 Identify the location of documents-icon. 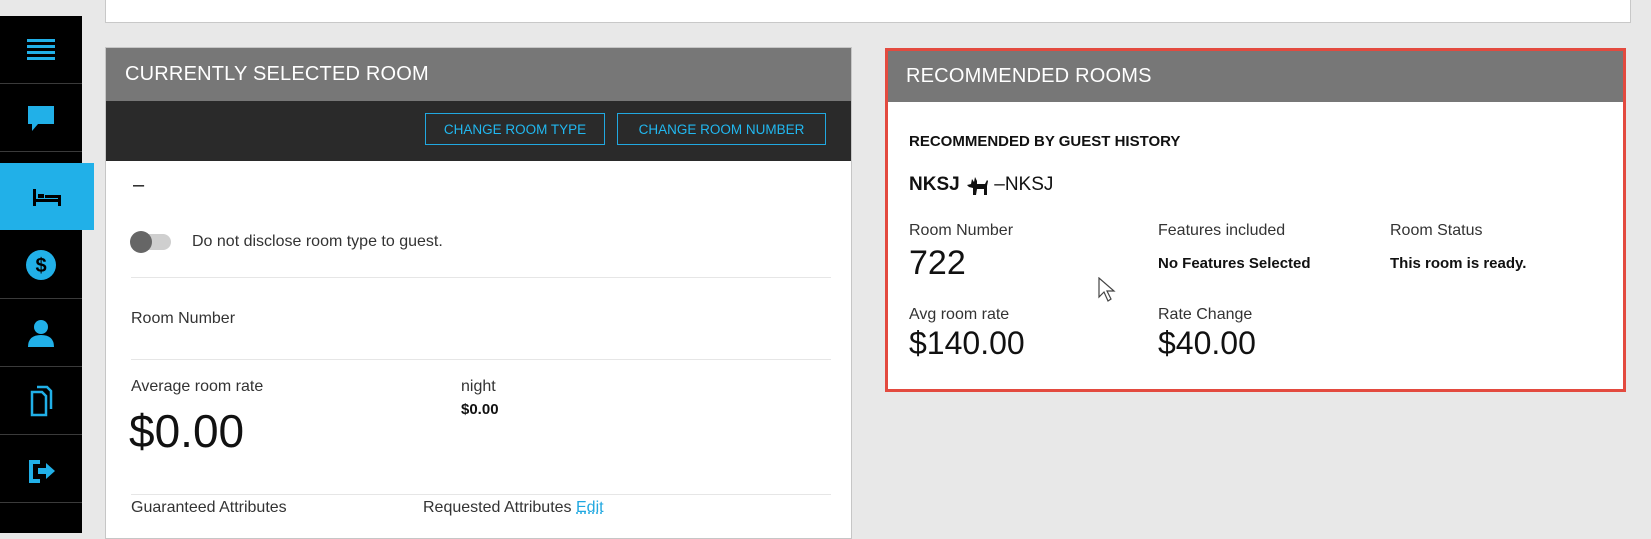
(41, 400).